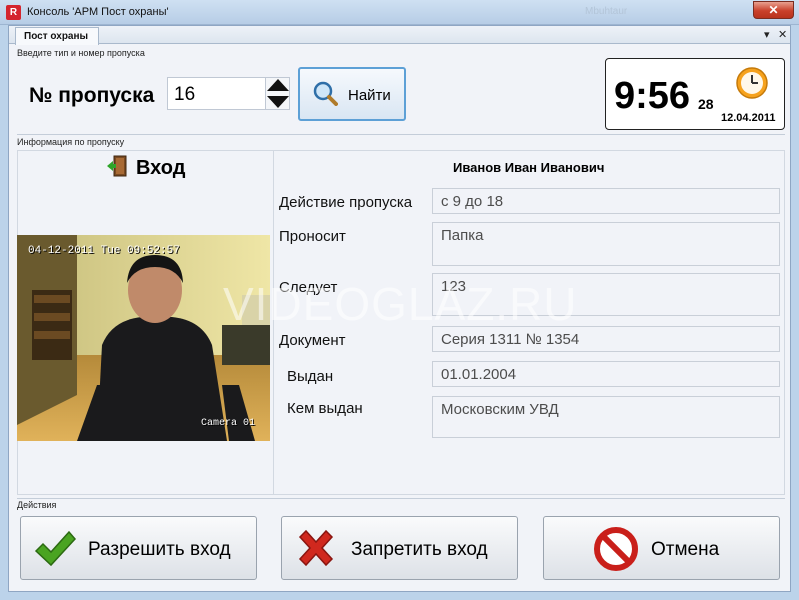  What do you see at coordinates (159, 549) in the screenshot?
I see `allow-entry-label: Разрешить вход` at bounding box center [159, 549].